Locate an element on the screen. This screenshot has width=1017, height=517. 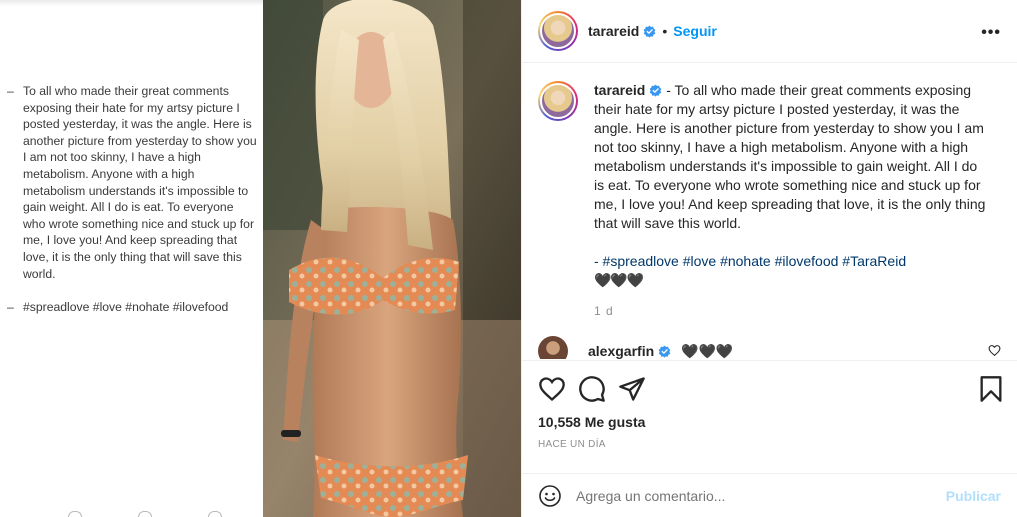
comment-input is located at coordinates (761, 495).